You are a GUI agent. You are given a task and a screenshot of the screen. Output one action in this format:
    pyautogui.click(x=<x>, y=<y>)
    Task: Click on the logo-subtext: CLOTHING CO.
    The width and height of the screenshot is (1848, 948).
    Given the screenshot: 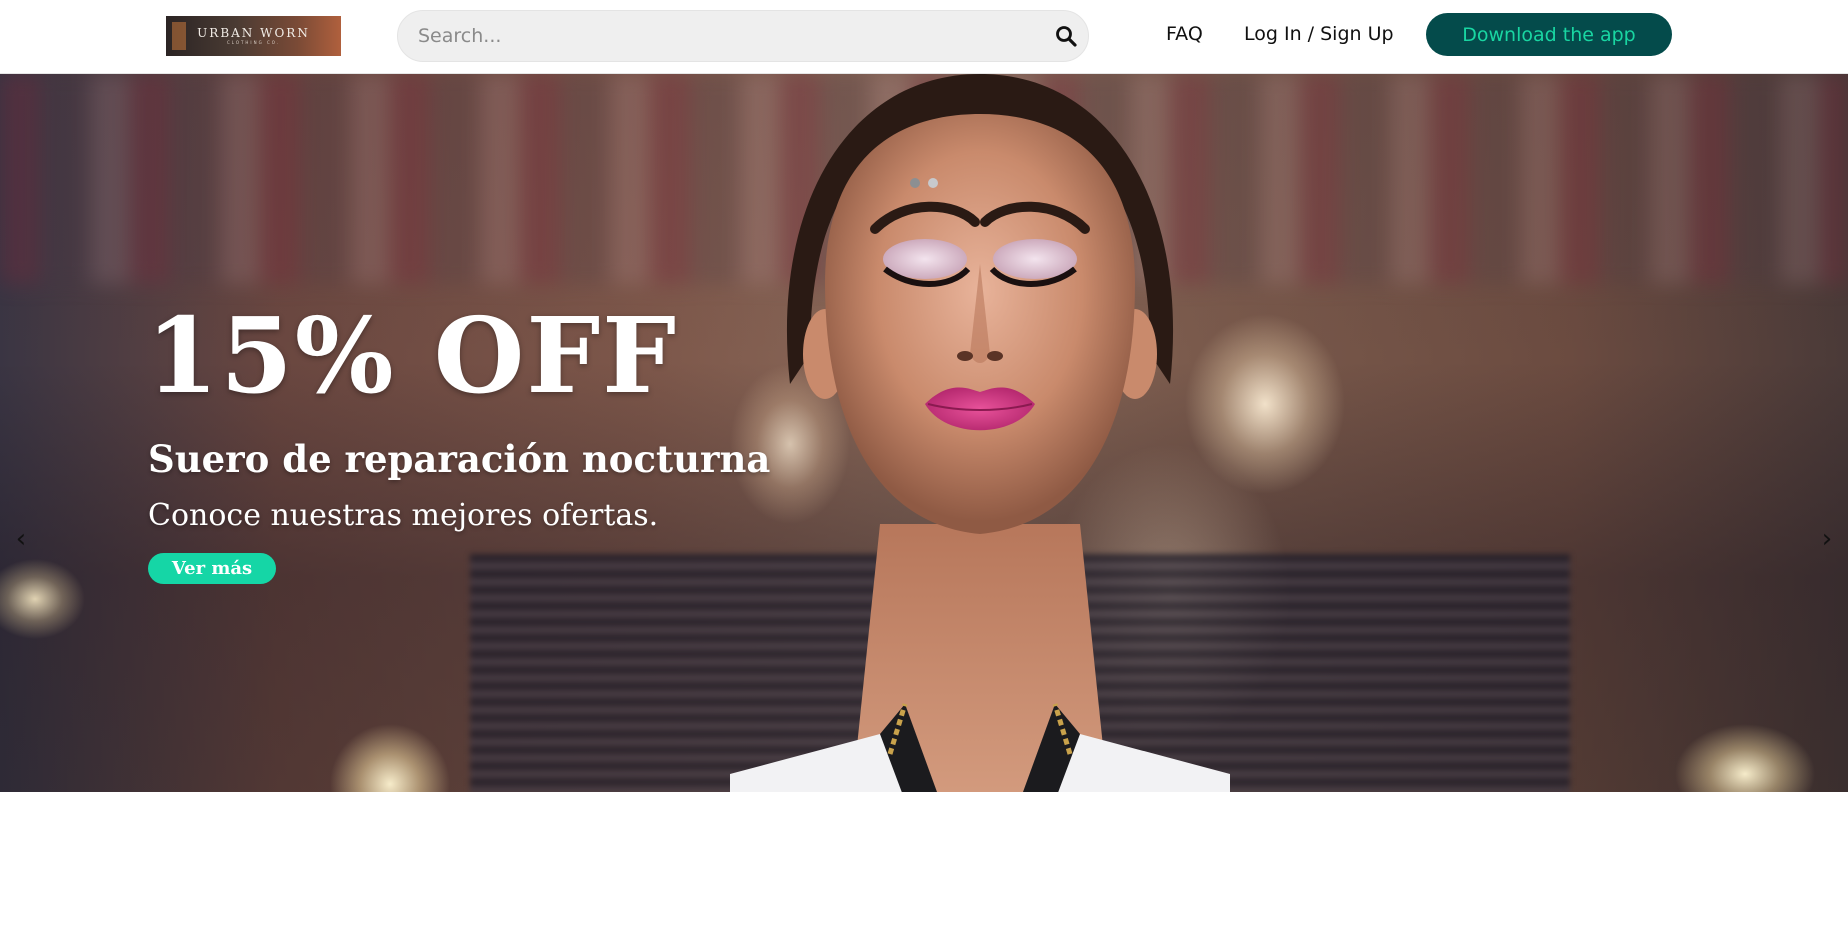 What is the action you would take?
    pyautogui.click(x=253, y=42)
    